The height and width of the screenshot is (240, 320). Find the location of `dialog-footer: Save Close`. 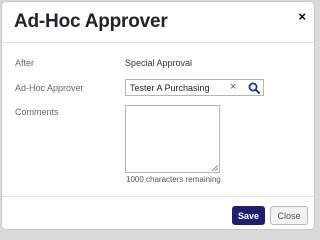

dialog-footer: Save Close is located at coordinates (158, 212).